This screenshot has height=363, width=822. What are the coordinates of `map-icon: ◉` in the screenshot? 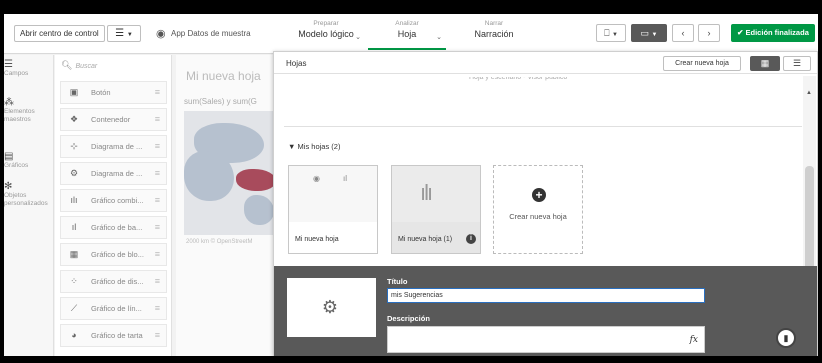 It's located at (316, 178).